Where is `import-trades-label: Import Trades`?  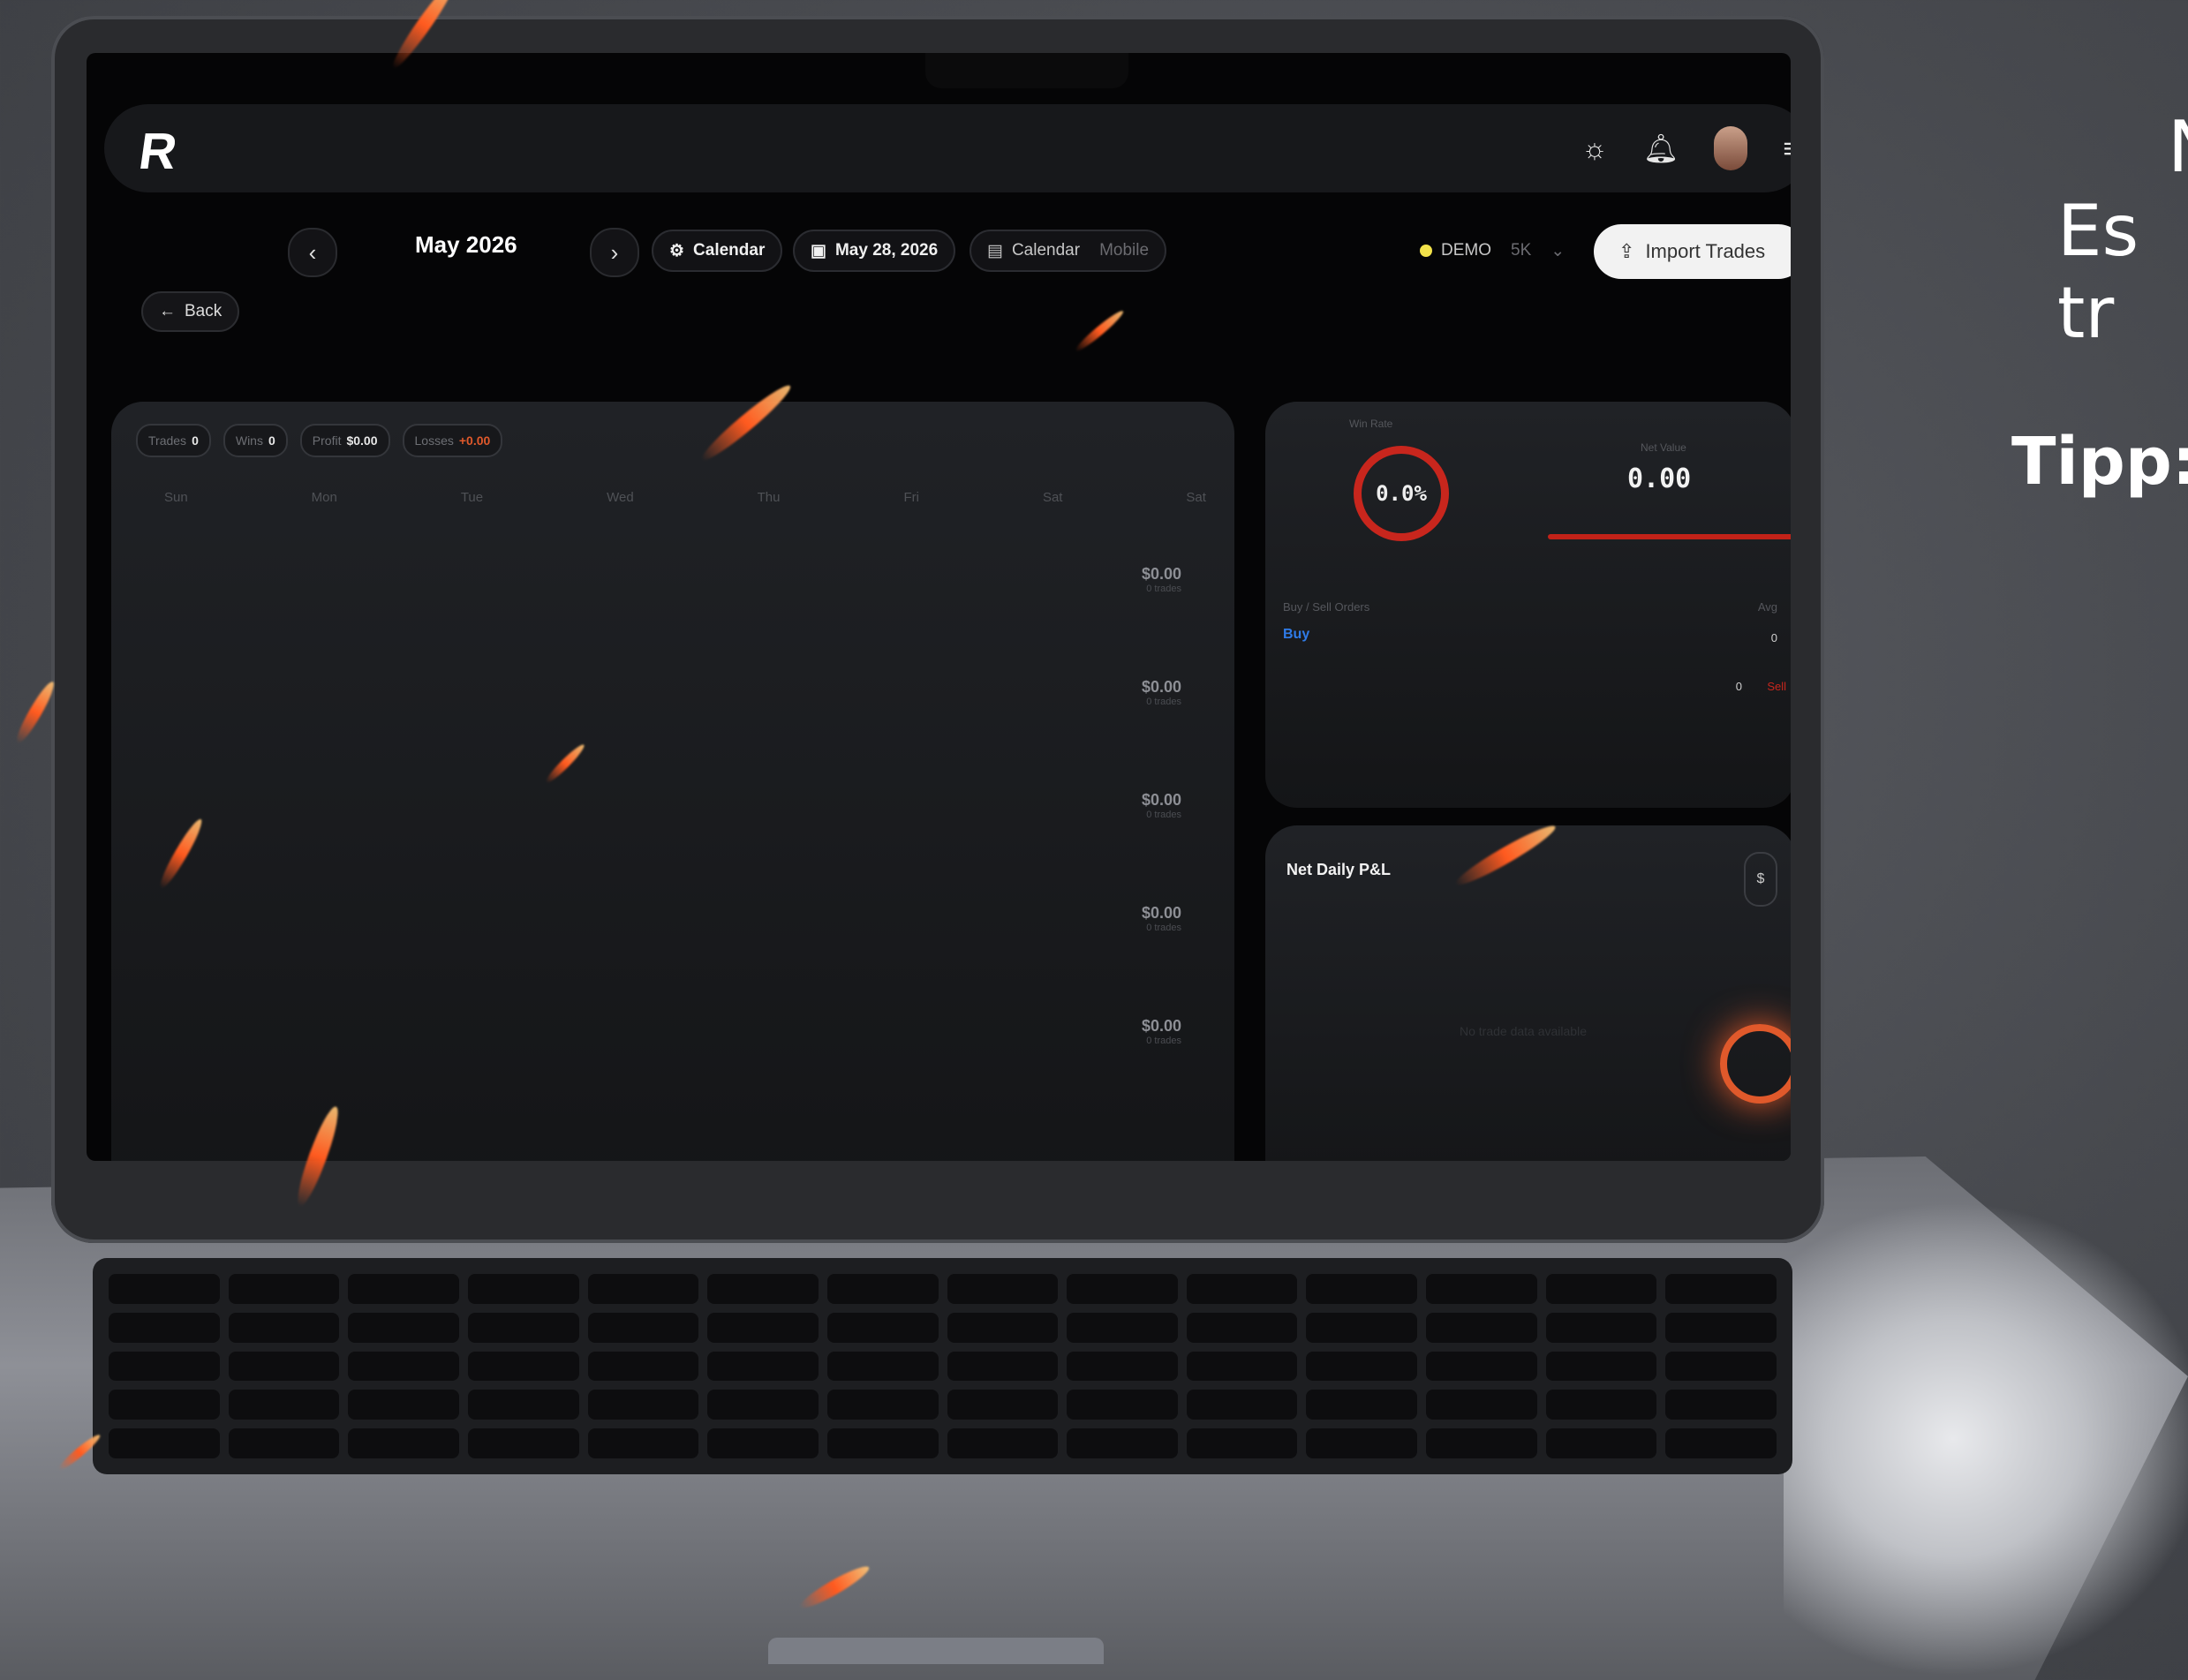
import-trades-label: Import Trades is located at coordinates (1705, 251).